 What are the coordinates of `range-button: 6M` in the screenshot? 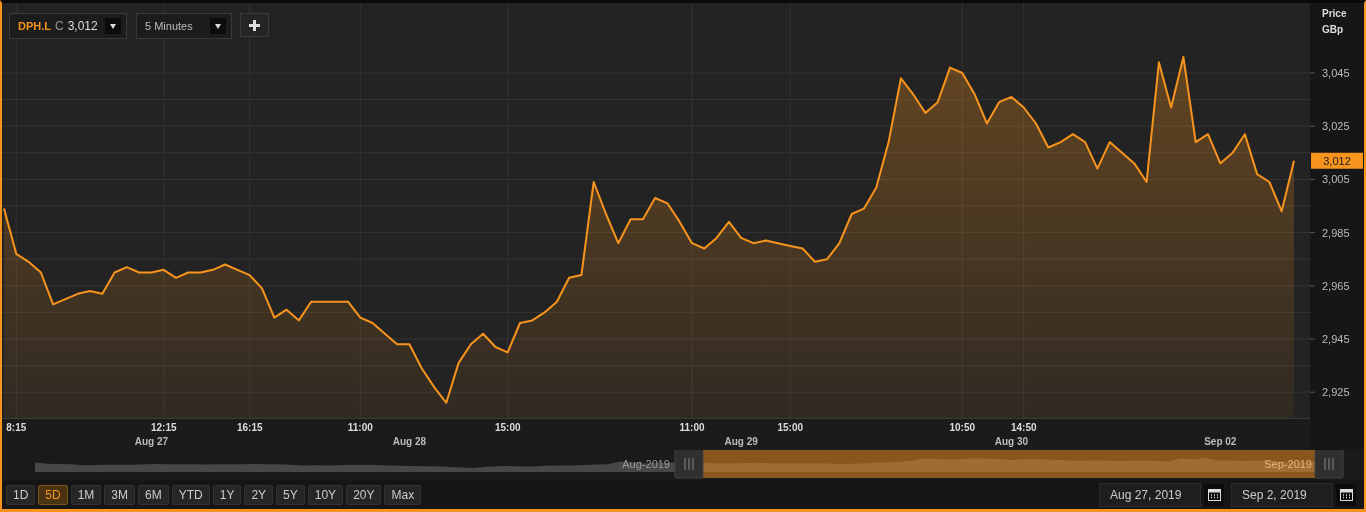 It's located at (153, 494).